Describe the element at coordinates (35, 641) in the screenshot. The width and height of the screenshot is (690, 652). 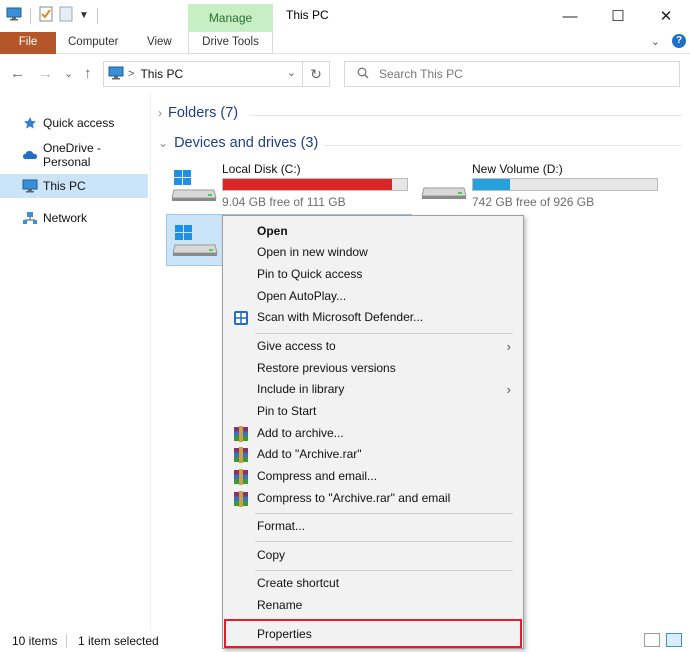
I see `status-item-count: 10 items` at that location.